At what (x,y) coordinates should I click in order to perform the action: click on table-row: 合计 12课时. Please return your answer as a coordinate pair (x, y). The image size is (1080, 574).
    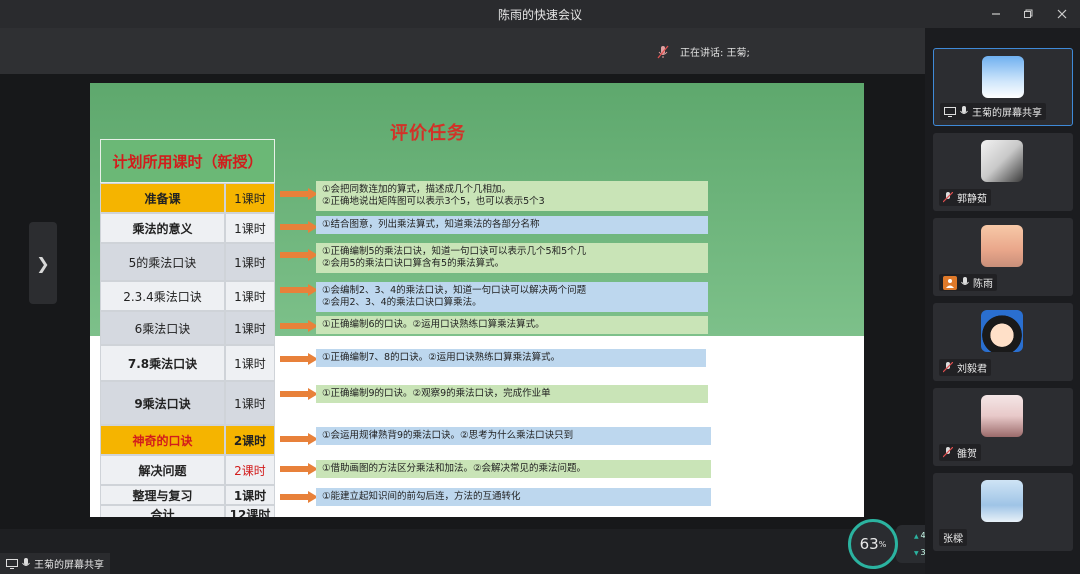
    Looking at the image, I should click on (187, 511).